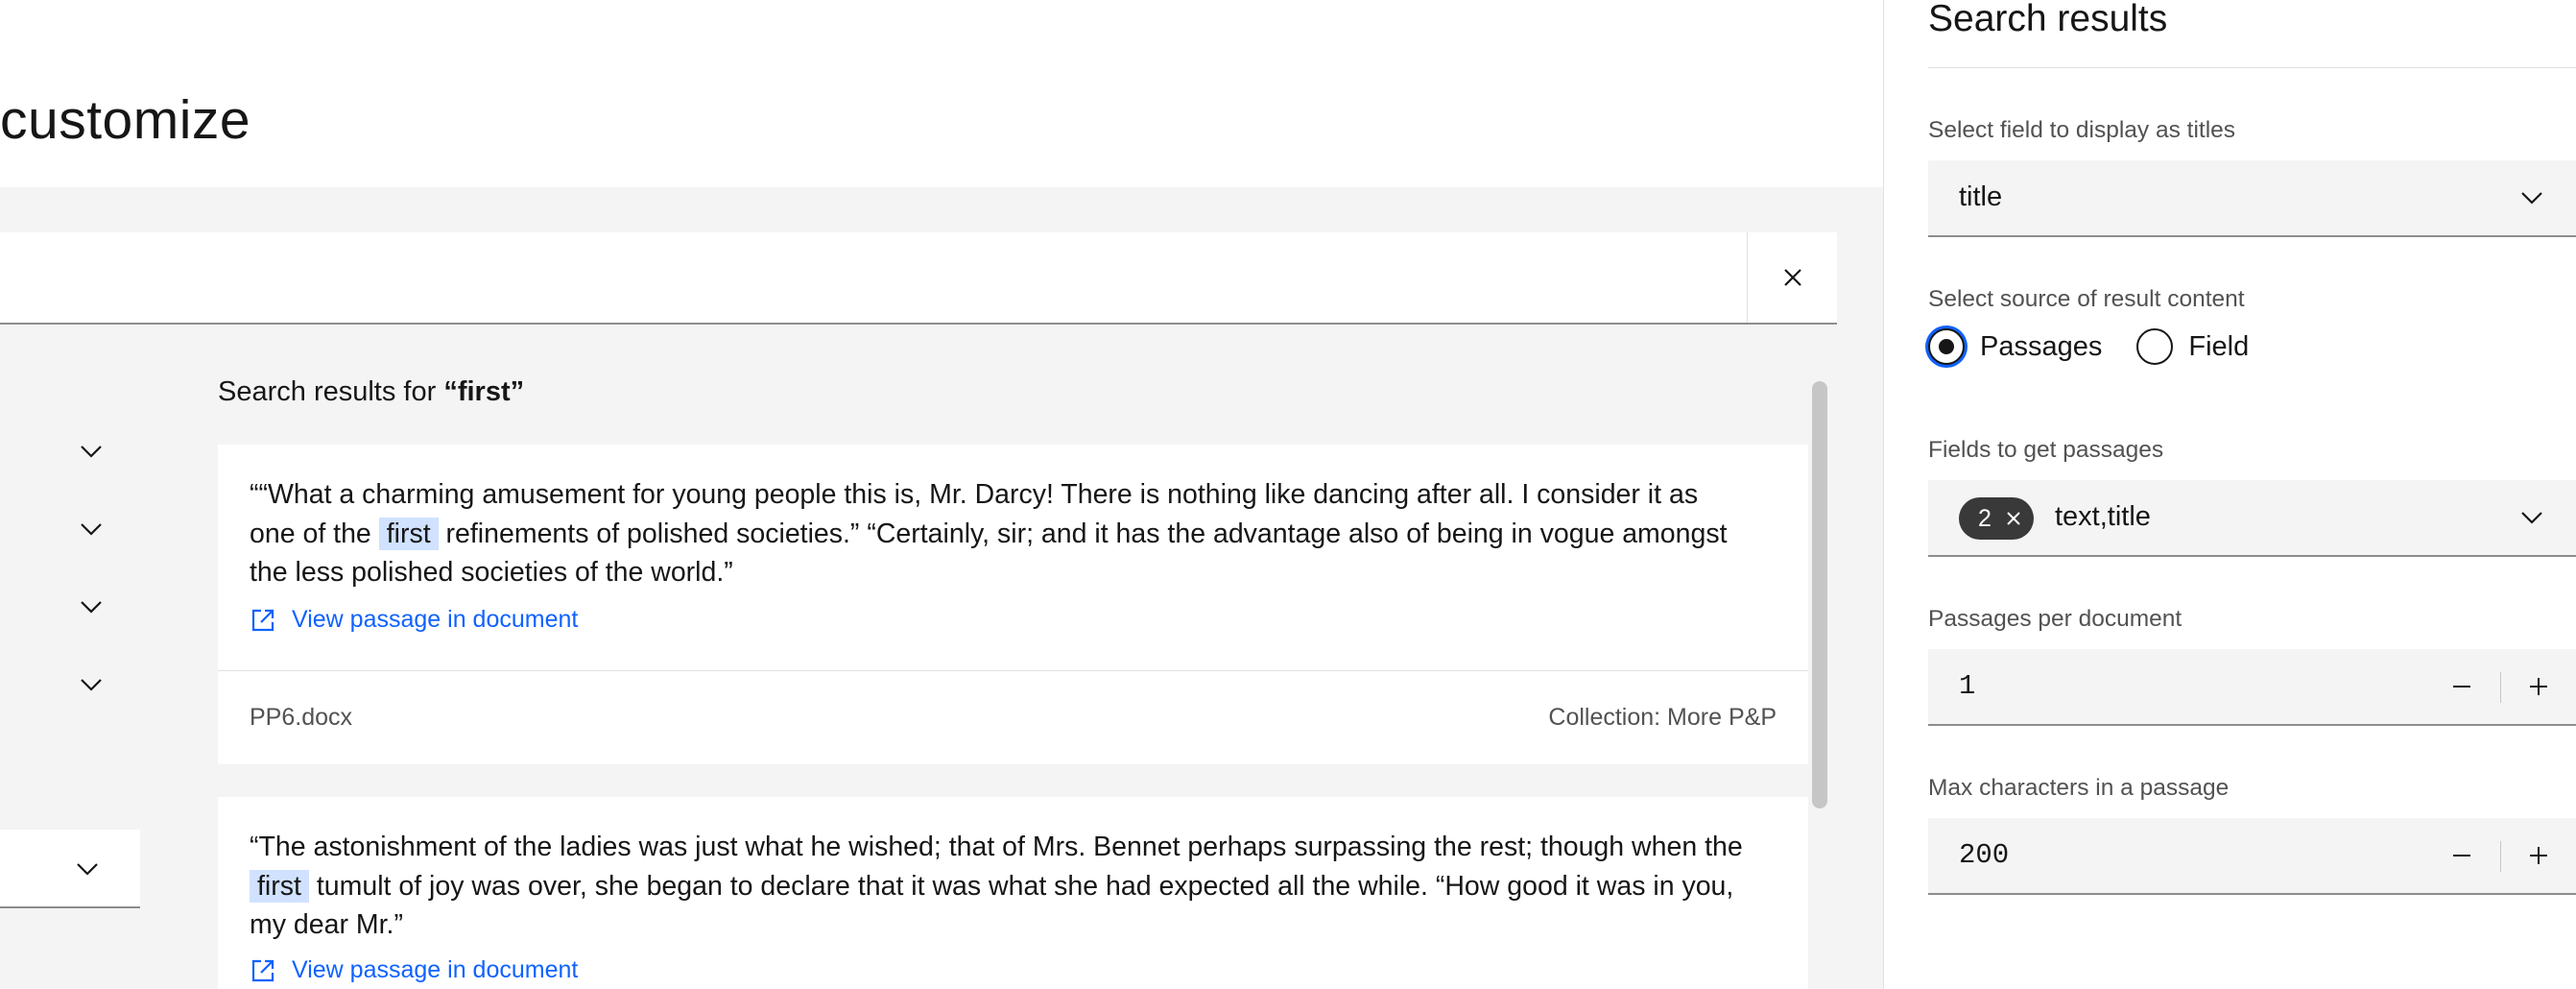 The image size is (2576, 989). I want to click on results-heading-prefix: Search results for, so click(331, 391).